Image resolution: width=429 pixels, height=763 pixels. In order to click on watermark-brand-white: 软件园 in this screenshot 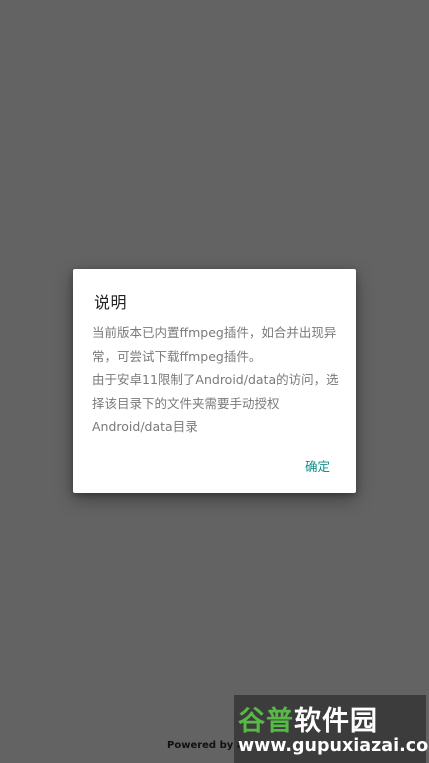, I will do `click(336, 721)`.